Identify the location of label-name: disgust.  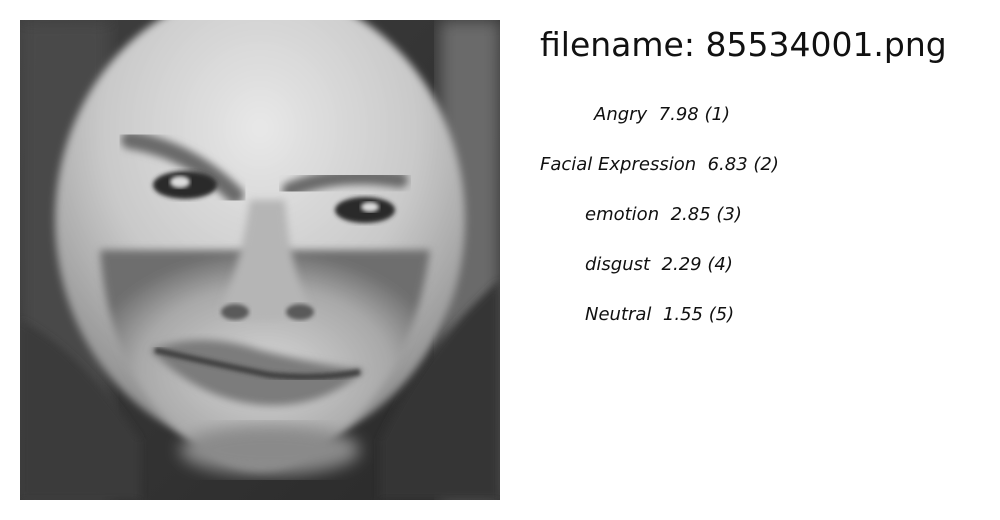
(618, 264).